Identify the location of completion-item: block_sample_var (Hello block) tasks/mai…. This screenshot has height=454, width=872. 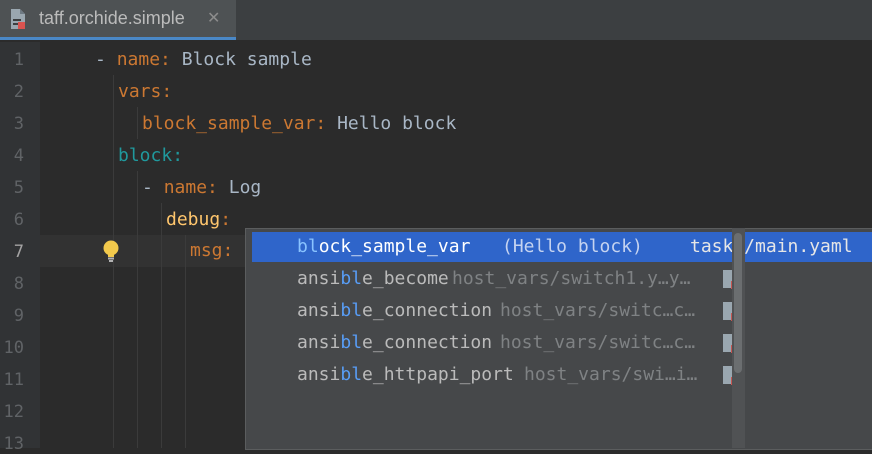
(562, 247).